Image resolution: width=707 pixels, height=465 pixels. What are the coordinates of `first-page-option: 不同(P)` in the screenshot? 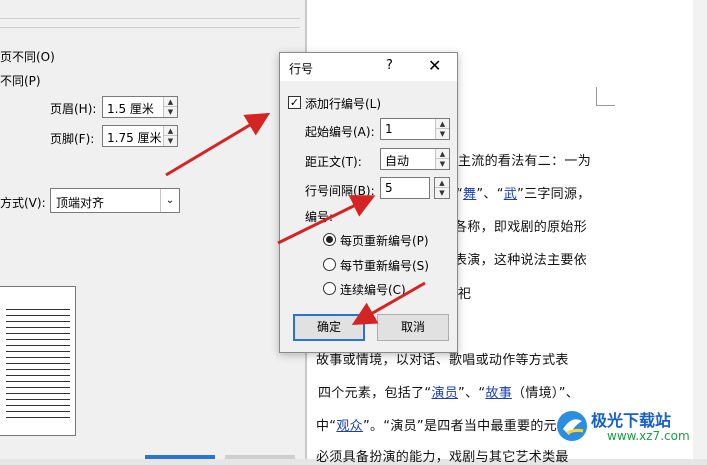 It's located at (20, 80).